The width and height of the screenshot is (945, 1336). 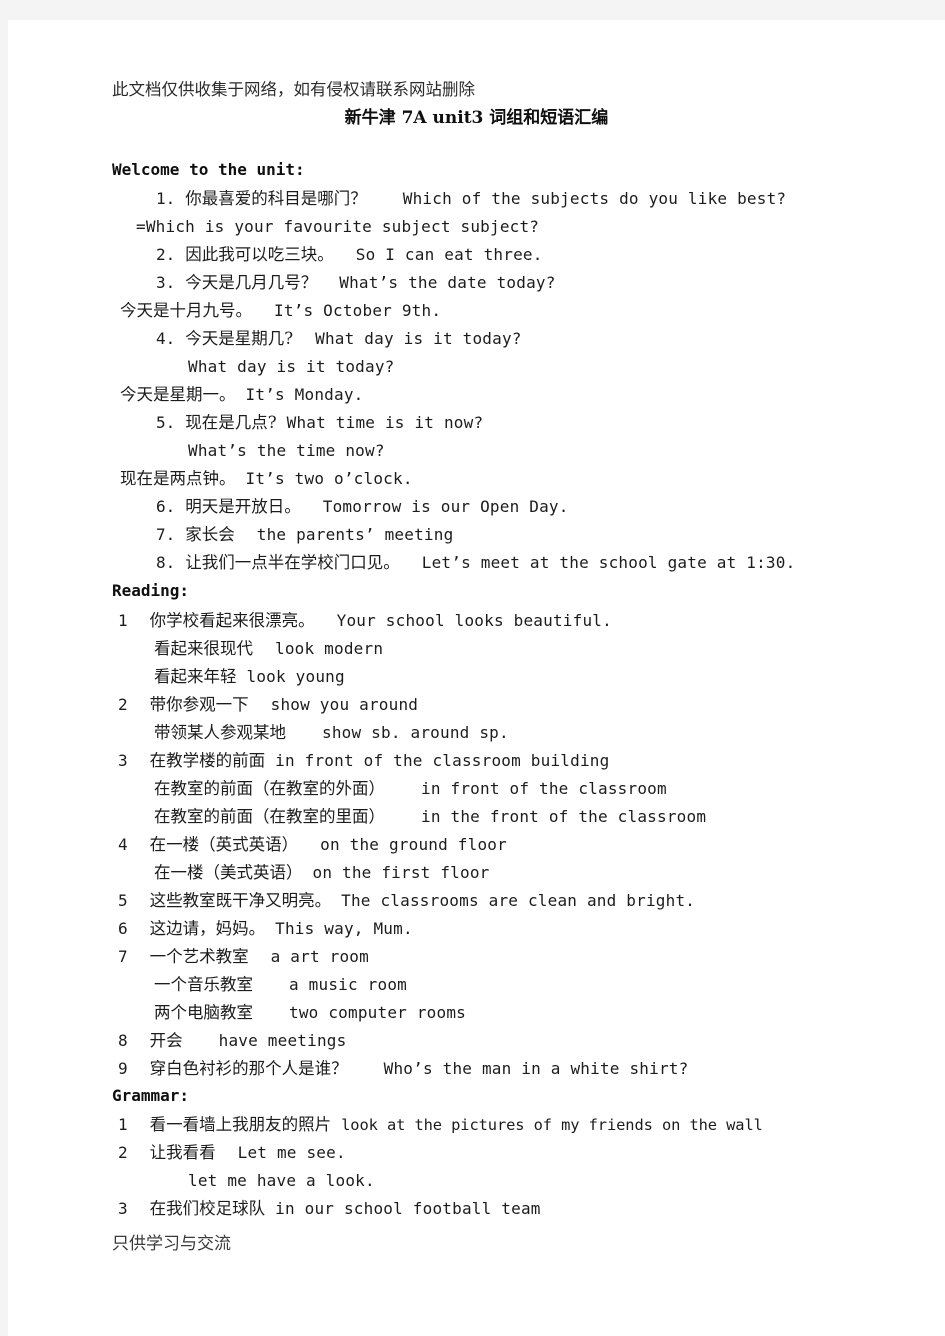 What do you see at coordinates (445, 506) in the screenshot?
I see `line-english: Tomorrow is our Open Day.` at bounding box center [445, 506].